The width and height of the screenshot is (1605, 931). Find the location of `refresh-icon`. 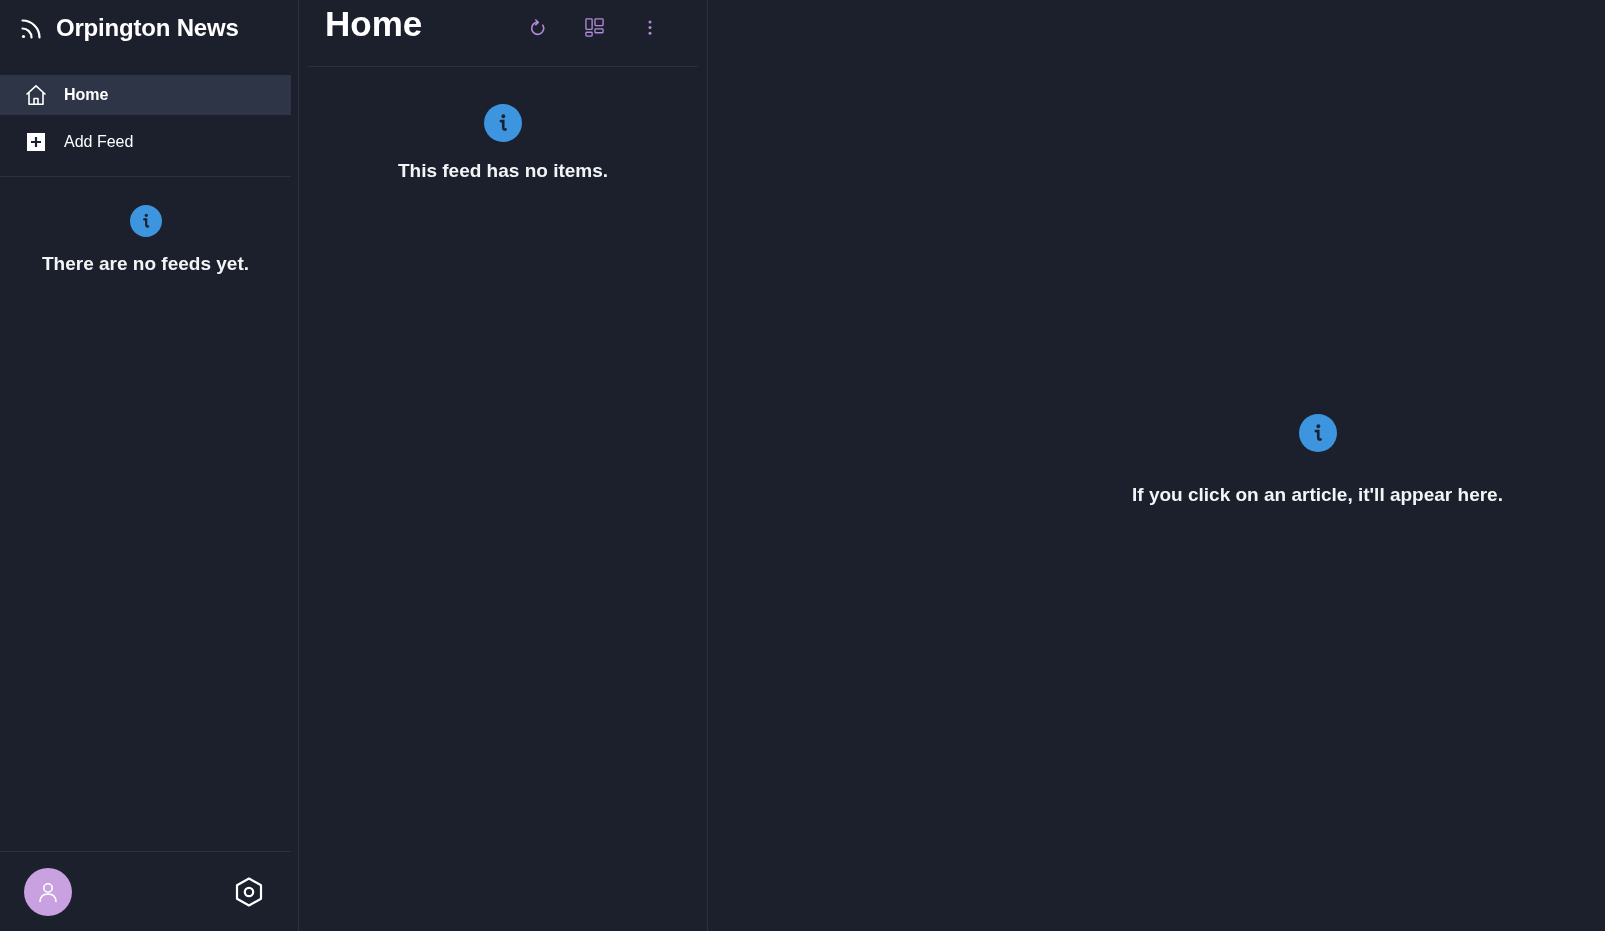

refresh-icon is located at coordinates (538, 27).